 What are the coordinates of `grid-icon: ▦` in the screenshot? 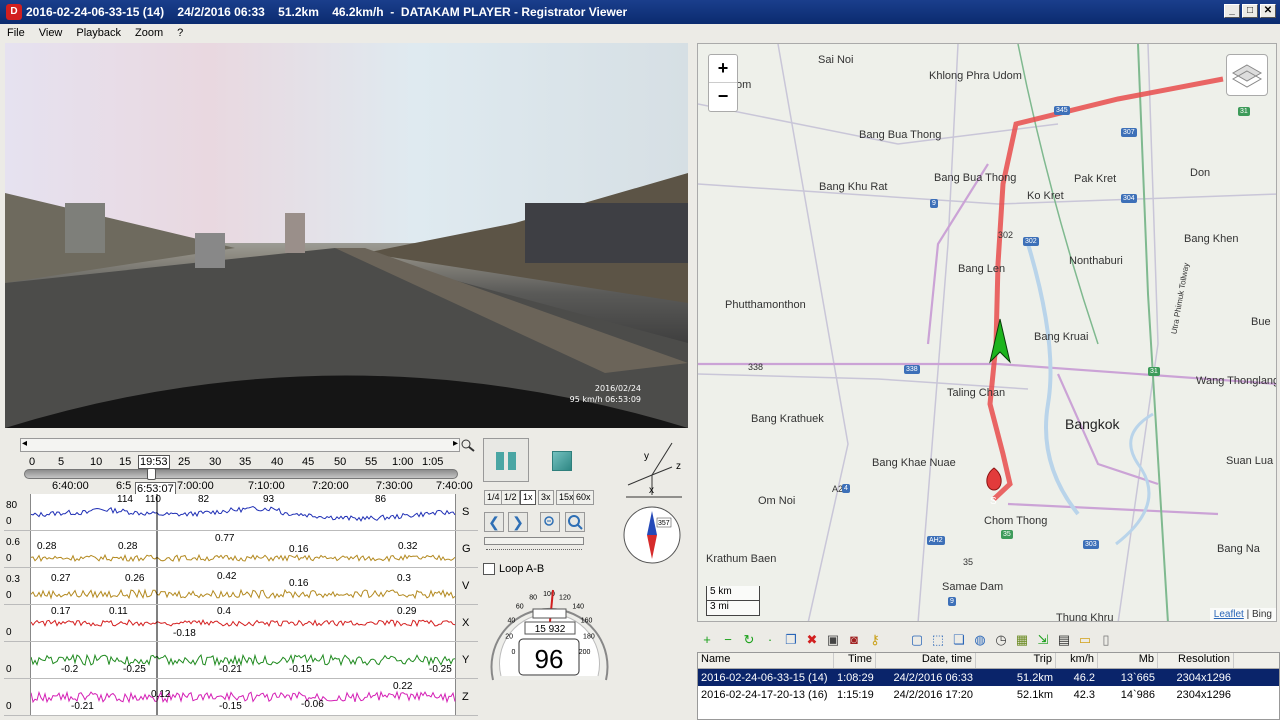 It's located at (1022, 640).